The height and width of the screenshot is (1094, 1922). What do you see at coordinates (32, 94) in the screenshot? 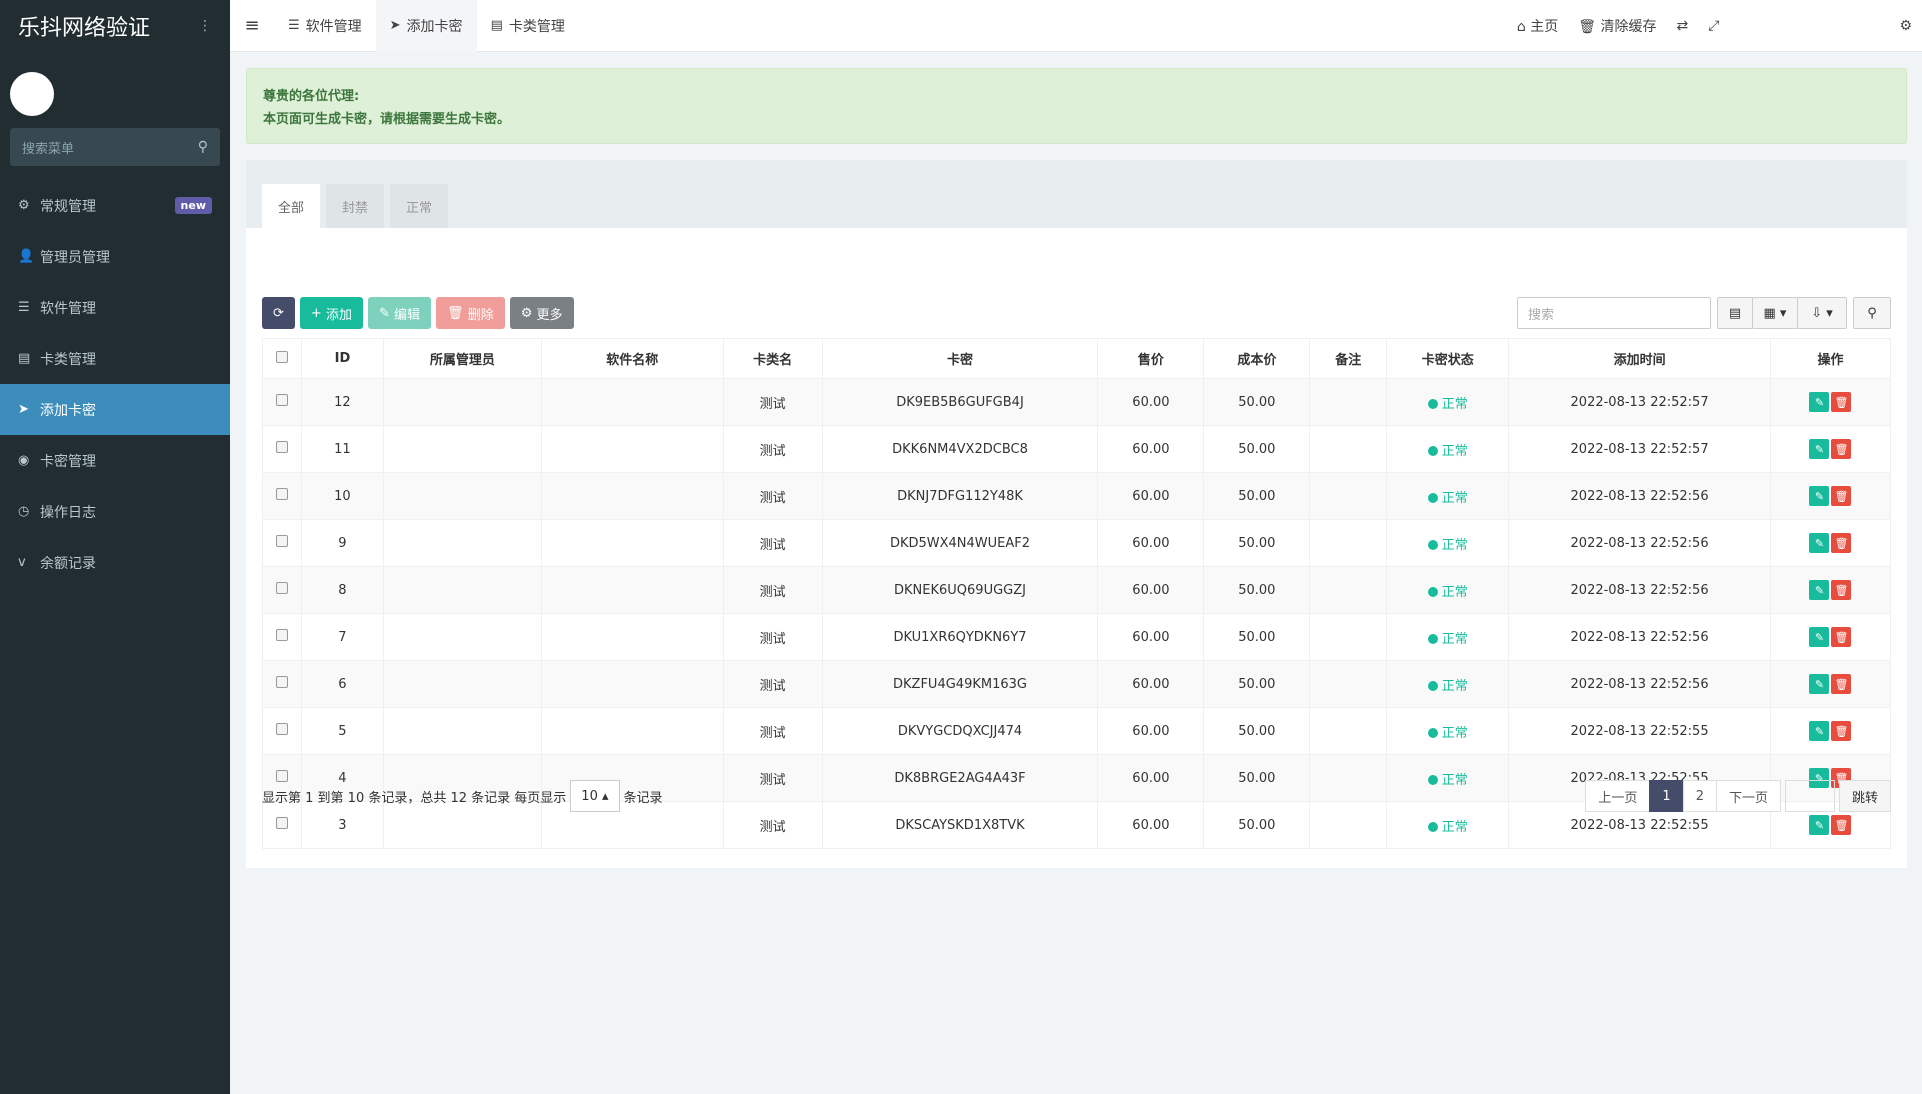
I see `avatar` at bounding box center [32, 94].